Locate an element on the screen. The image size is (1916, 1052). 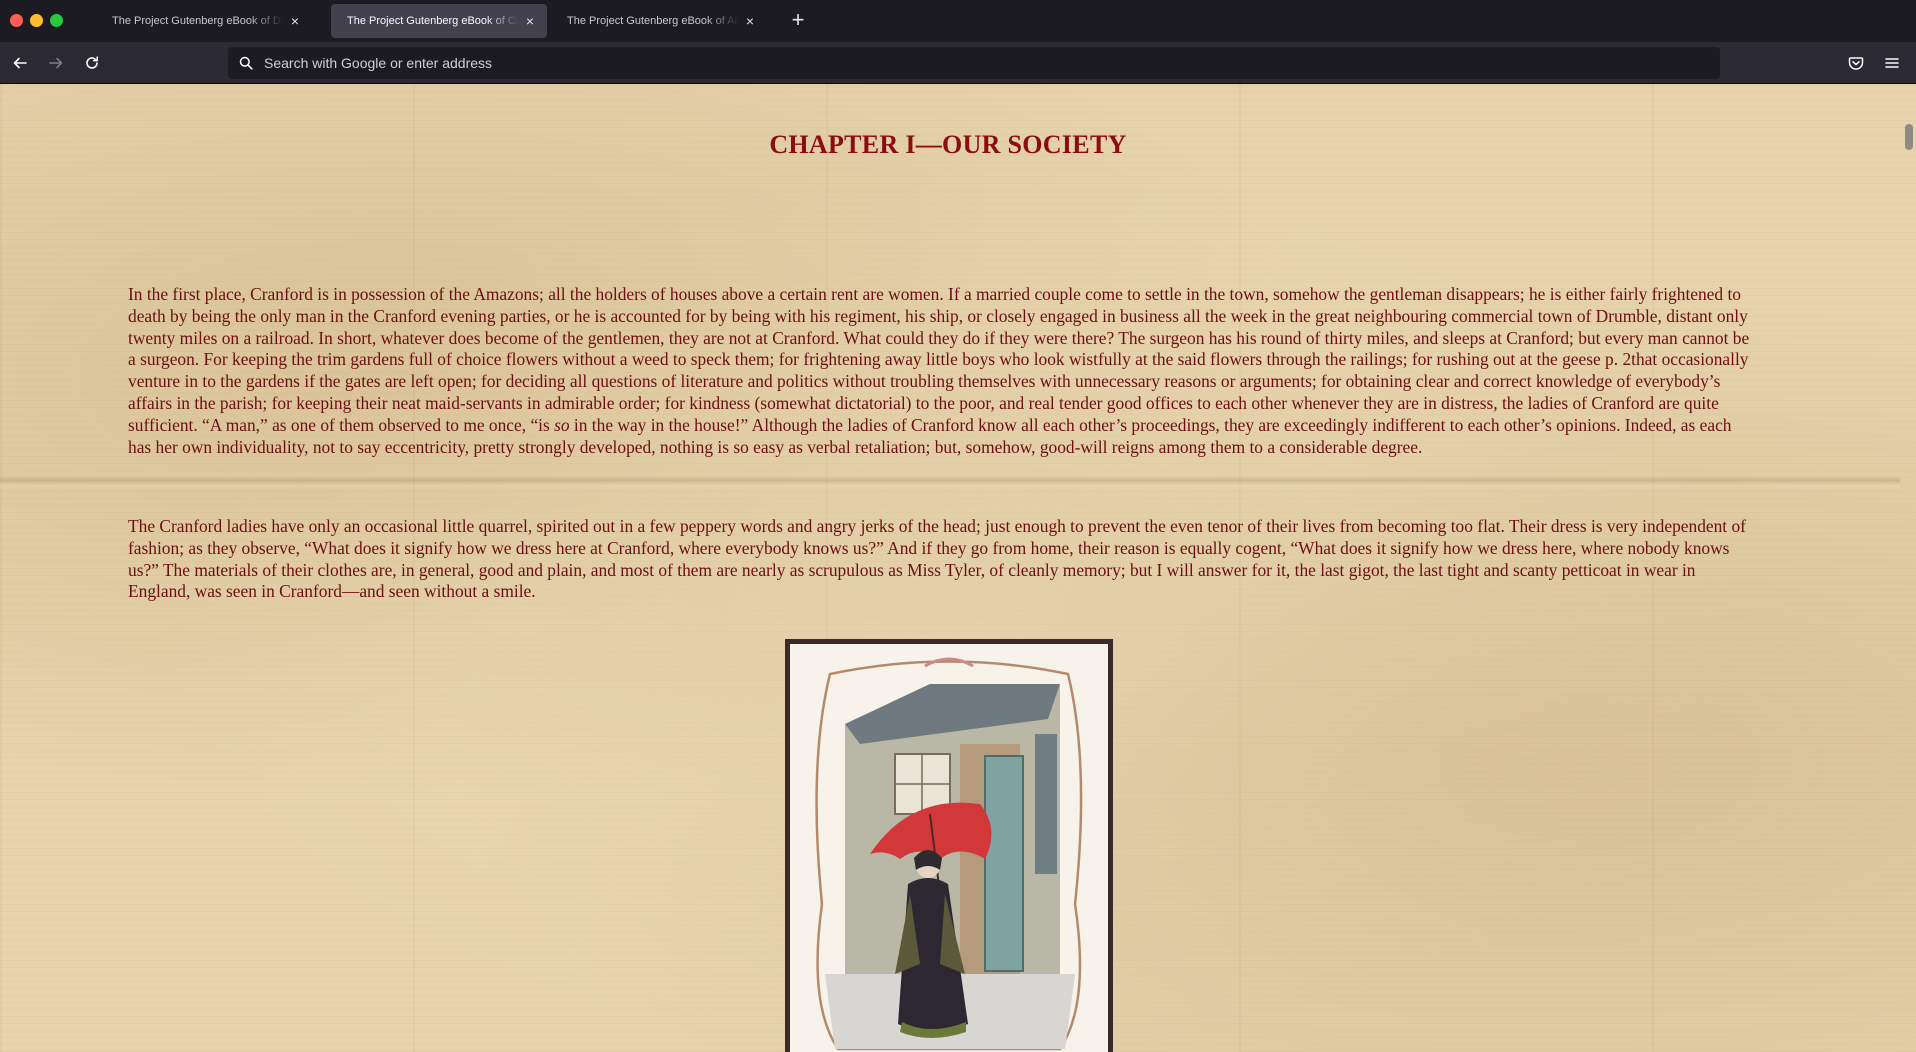
reload-button is located at coordinates (92, 63).